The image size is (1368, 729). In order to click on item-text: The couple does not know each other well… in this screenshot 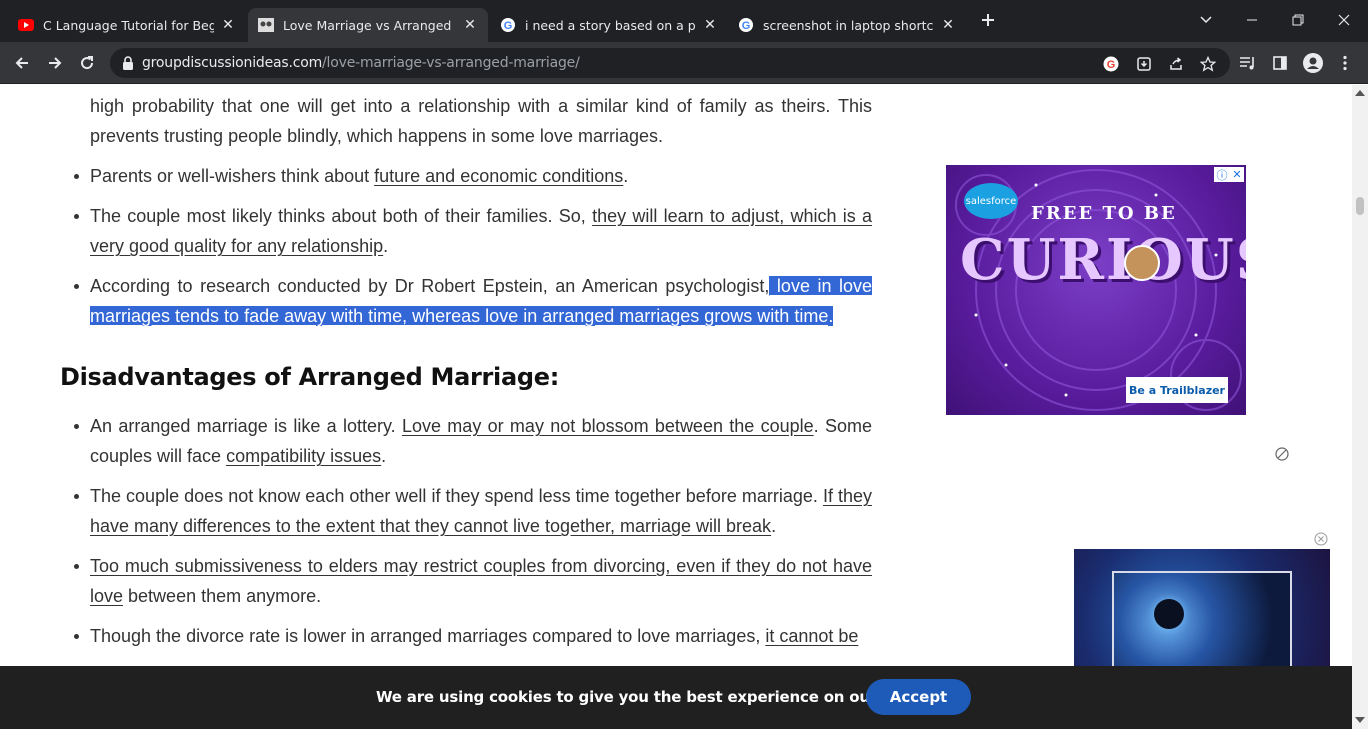, I will do `click(456, 496)`.